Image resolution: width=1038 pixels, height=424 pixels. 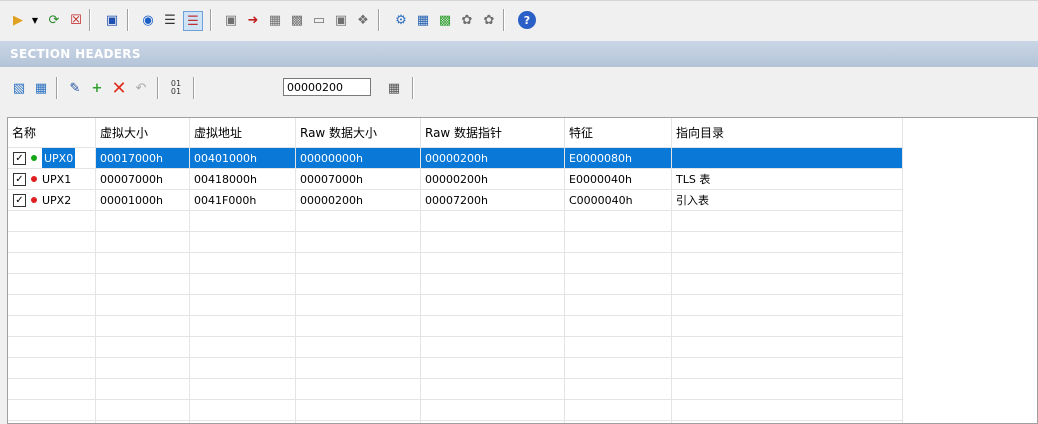 What do you see at coordinates (148, 20) in the screenshot?
I see `info-icon: ◉` at bounding box center [148, 20].